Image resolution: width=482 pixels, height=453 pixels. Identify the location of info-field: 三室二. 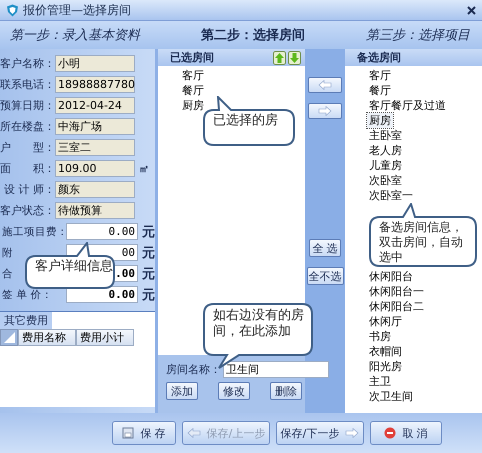
(95, 147).